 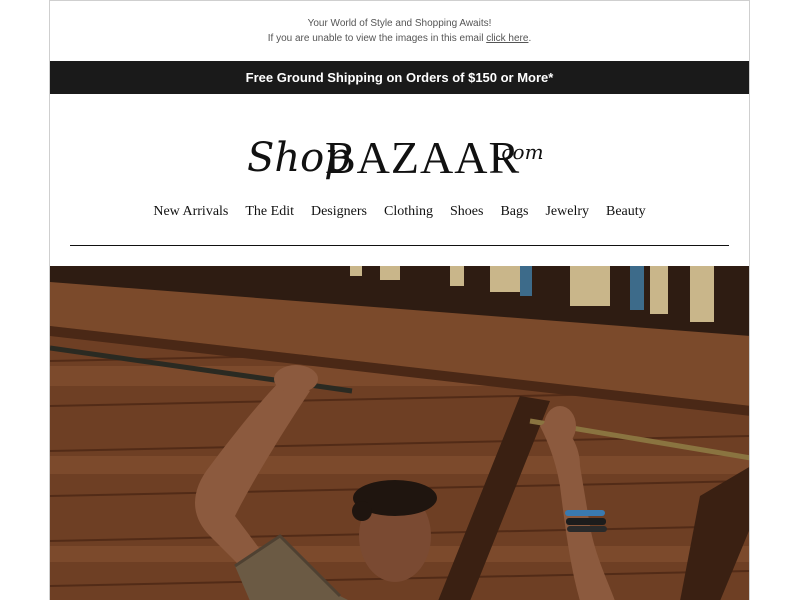 I want to click on nav-designers: Designers, so click(x=338, y=212).